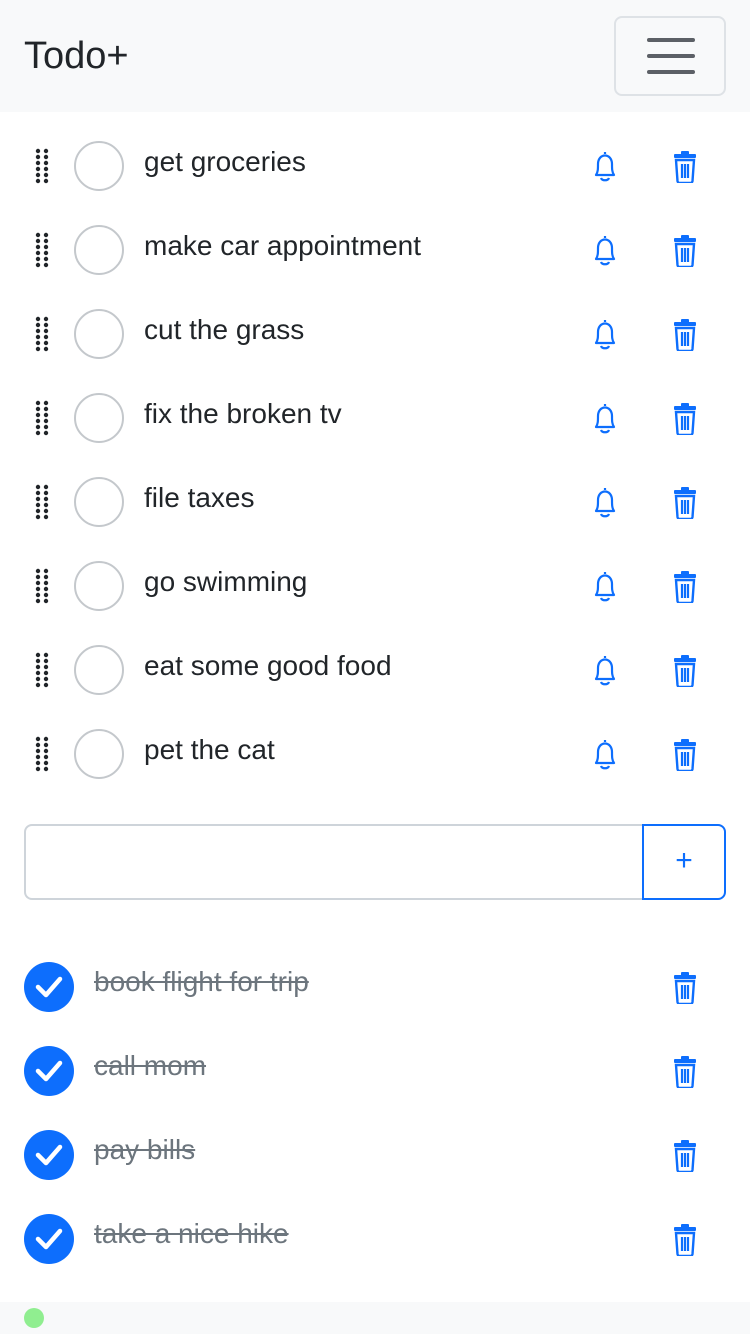 The image size is (750, 1334). I want to click on menu-toggle-button, so click(670, 56).